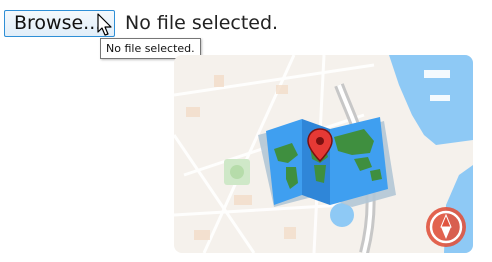  Describe the element at coordinates (104, 24) in the screenshot. I see `mouse-cursor-icon` at that location.